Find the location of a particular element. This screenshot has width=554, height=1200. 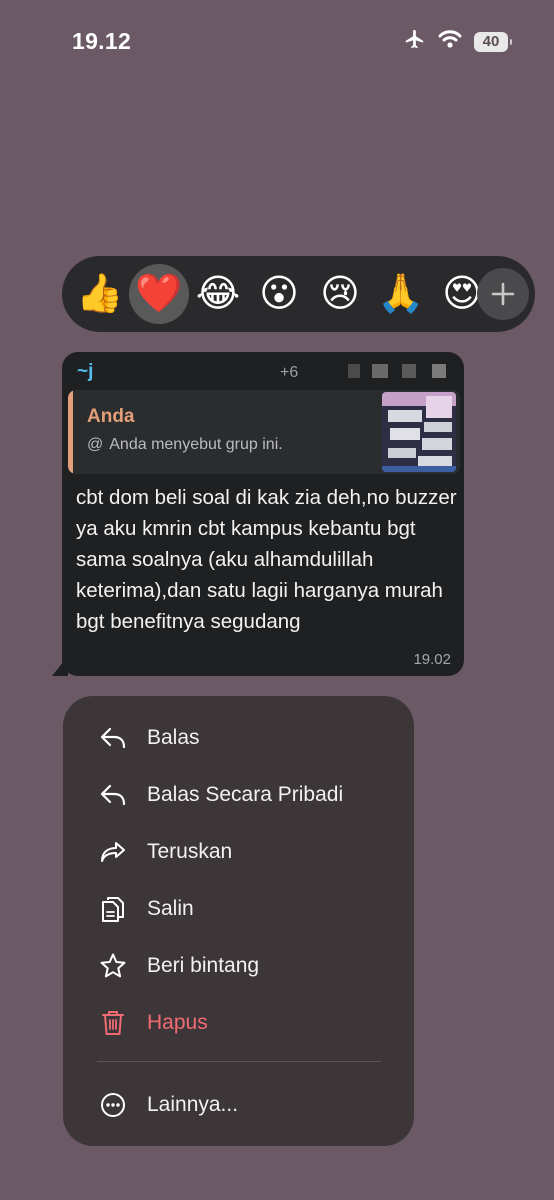

reaction-crying: 😢 is located at coordinates (340, 294).